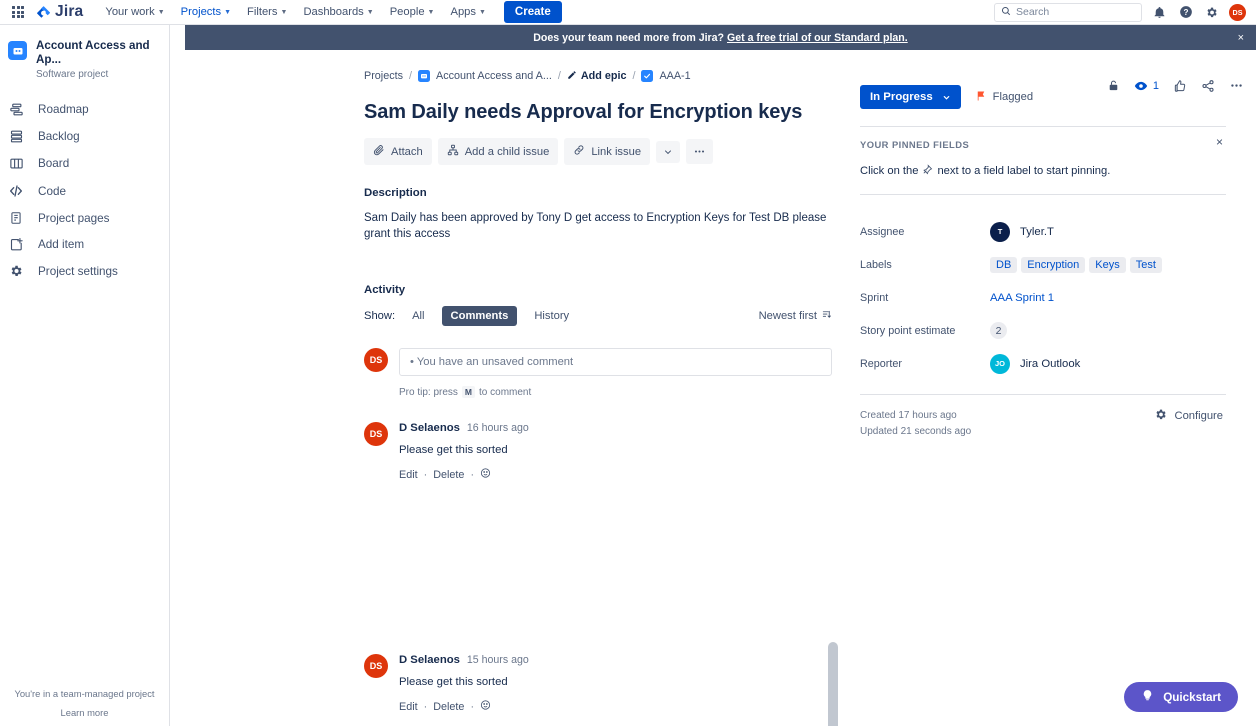 This screenshot has width=1256, height=726. Describe the element at coordinates (84, 271) in the screenshot. I see `sidebar-item-project-settings: Project settings` at that location.